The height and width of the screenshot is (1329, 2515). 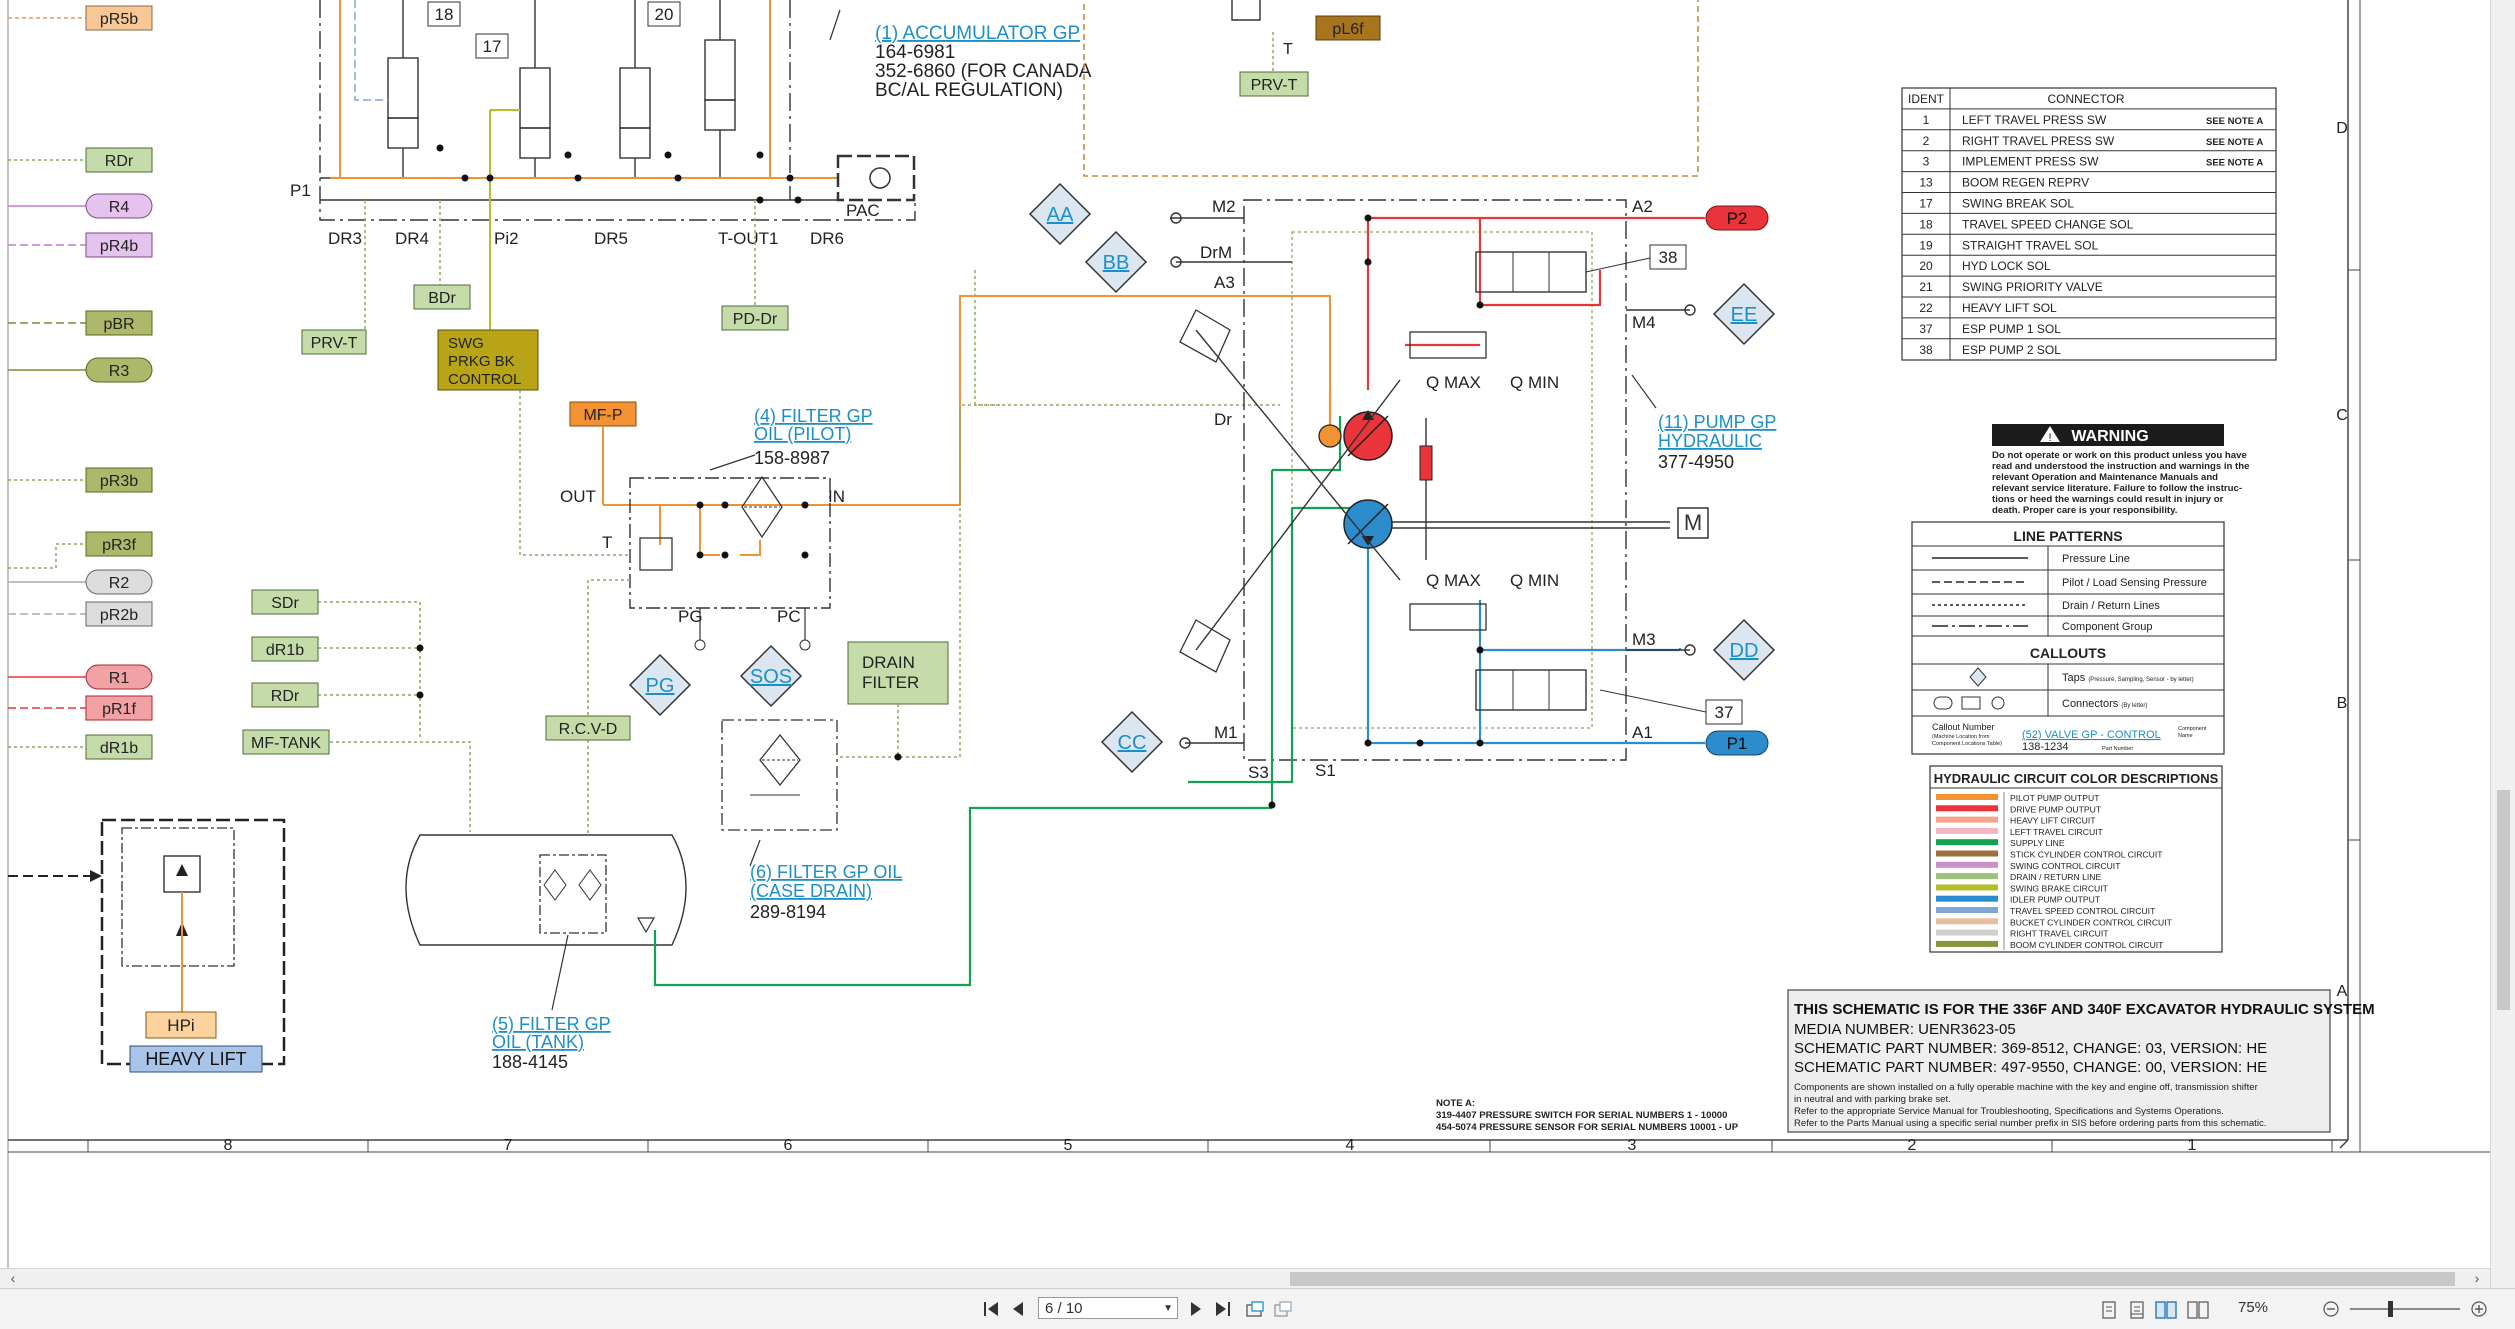 What do you see at coordinates (119, 246) in the screenshot?
I see `tag-pr4b-label: pR4b` at bounding box center [119, 246].